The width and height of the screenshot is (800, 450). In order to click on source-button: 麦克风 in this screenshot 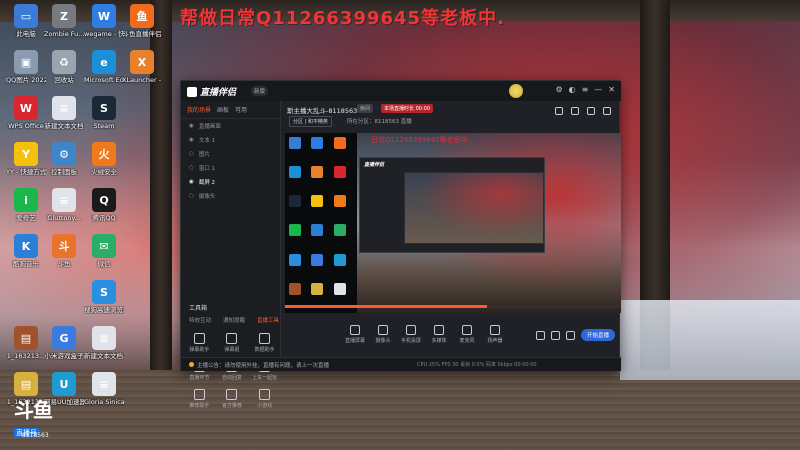, I will do `click(467, 334)`.